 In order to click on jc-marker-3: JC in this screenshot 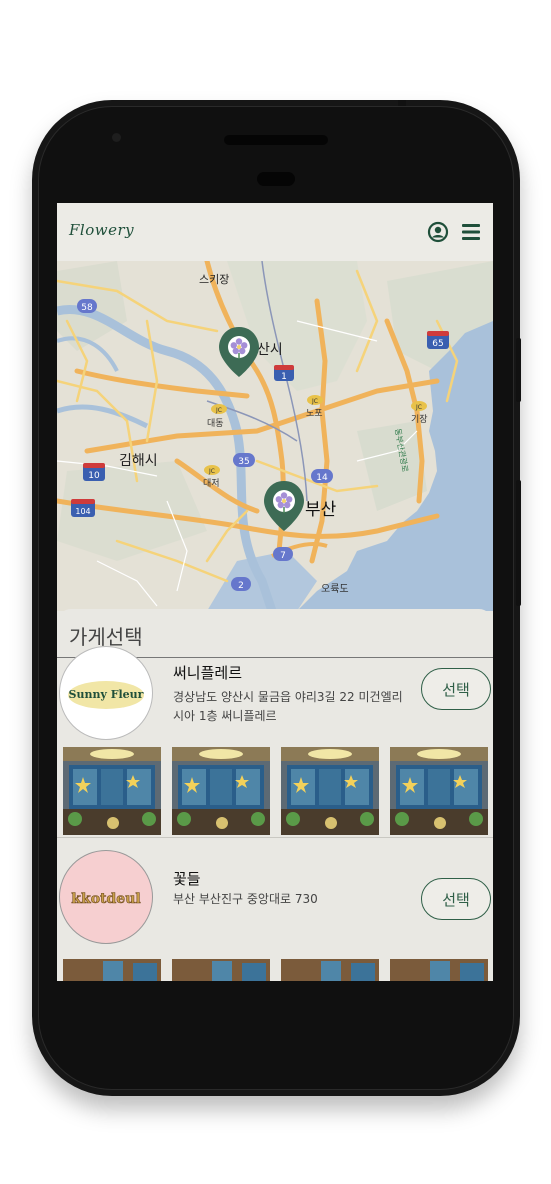, I will do `click(419, 406)`.